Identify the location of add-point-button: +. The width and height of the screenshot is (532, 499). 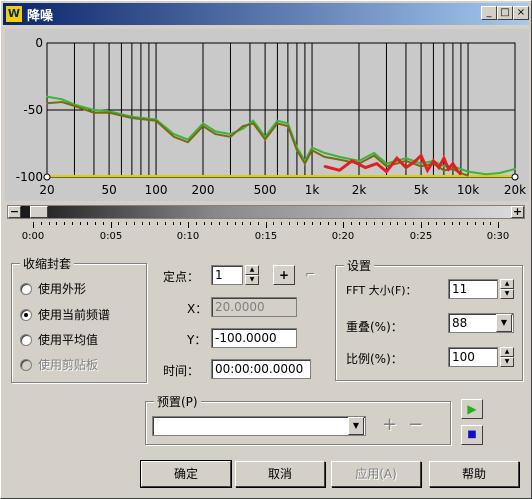
(284, 275).